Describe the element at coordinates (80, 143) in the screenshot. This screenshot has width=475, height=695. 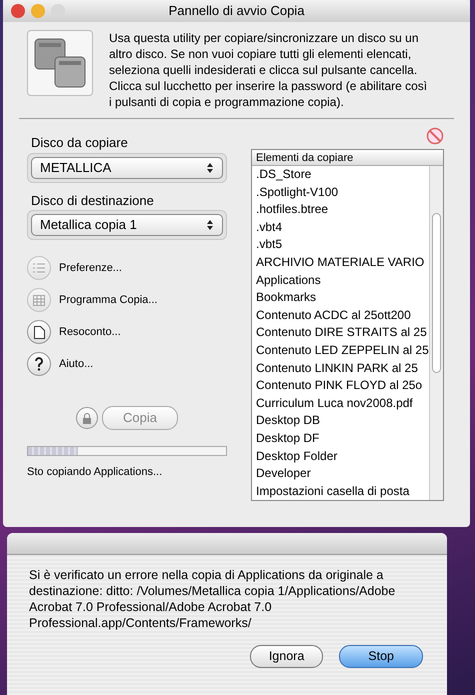
I see `source-disk-label: Disco da copiare` at that location.